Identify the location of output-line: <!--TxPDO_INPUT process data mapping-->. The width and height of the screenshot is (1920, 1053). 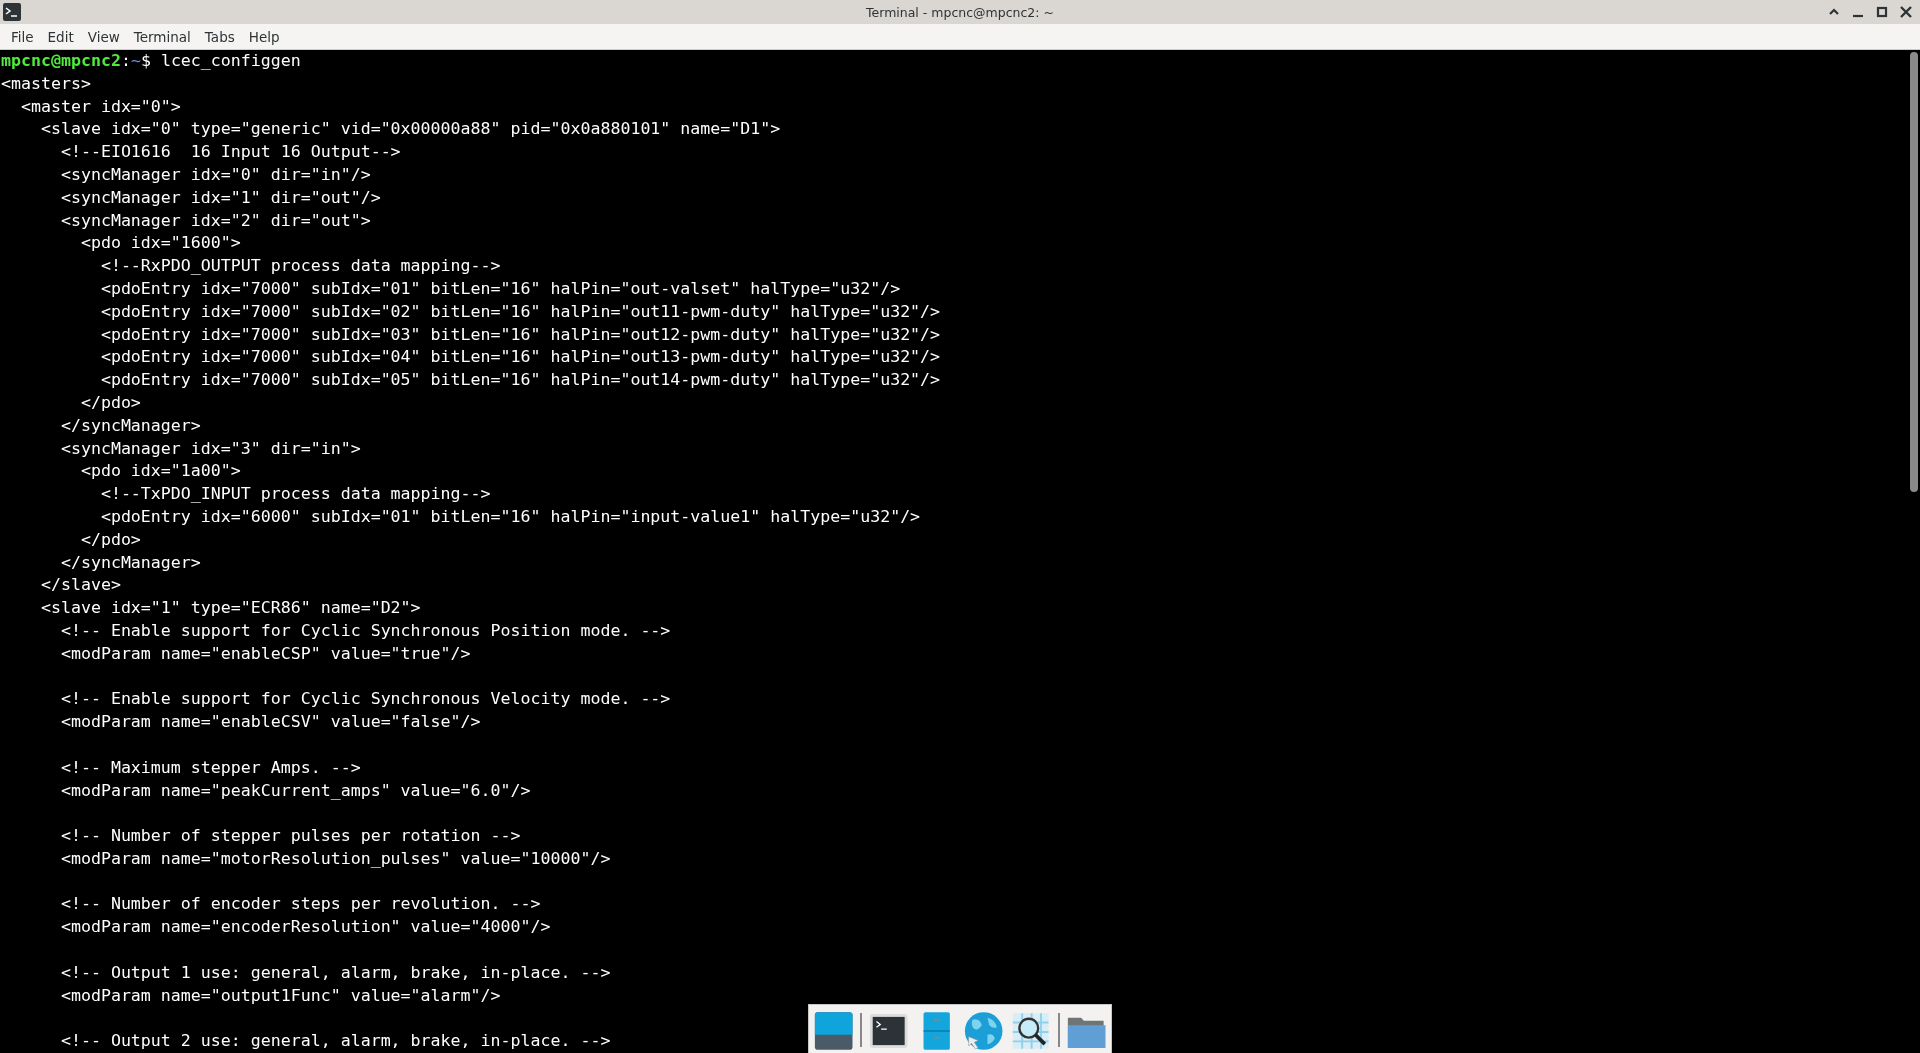
(295, 494).